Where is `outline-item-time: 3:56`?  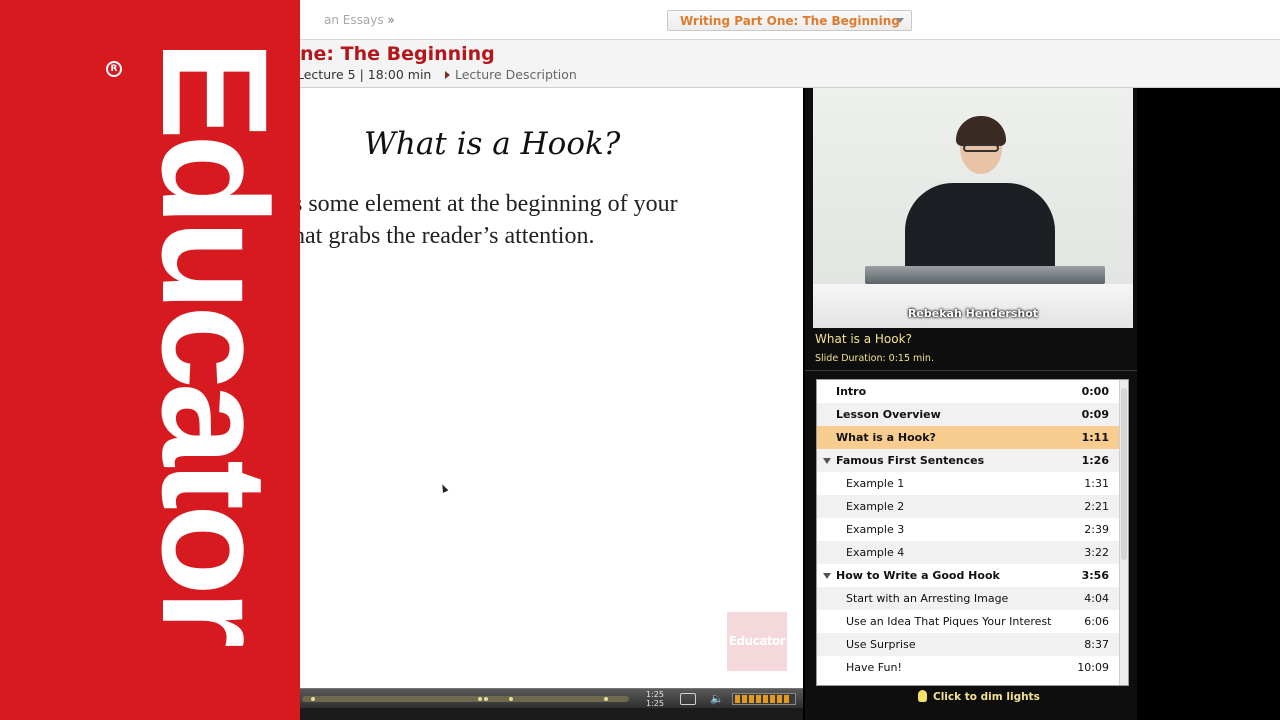 outline-item-time: 3:56 is located at coordinates (1095, 575).